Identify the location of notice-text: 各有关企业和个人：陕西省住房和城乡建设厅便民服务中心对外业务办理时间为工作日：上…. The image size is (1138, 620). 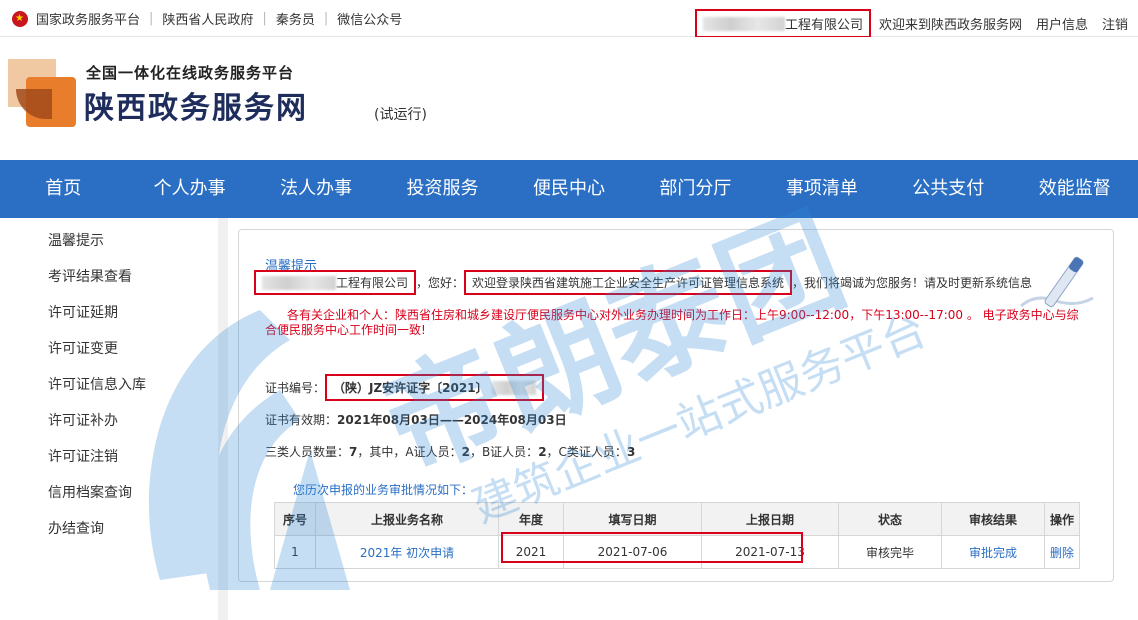
(672, 322).